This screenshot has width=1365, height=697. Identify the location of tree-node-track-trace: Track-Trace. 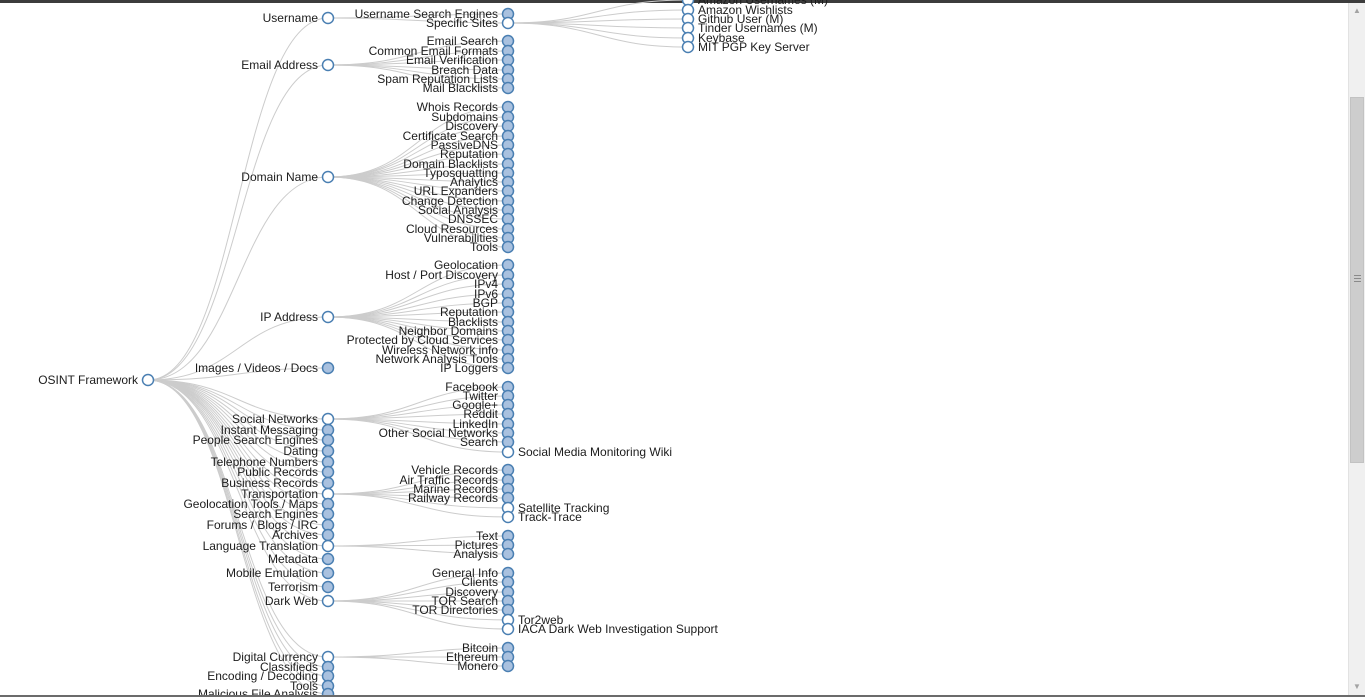
(542, 517).